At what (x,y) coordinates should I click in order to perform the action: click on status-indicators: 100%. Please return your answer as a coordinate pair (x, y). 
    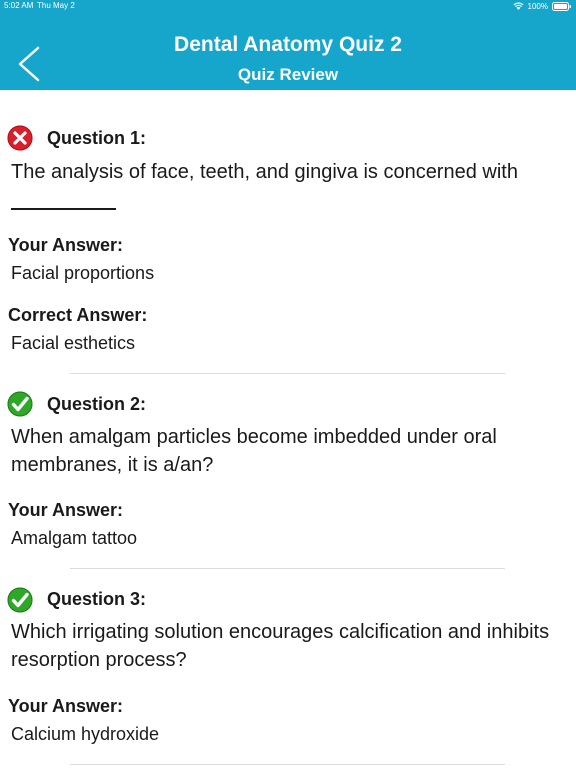
    Looking at the image, I should click on (542, 6).